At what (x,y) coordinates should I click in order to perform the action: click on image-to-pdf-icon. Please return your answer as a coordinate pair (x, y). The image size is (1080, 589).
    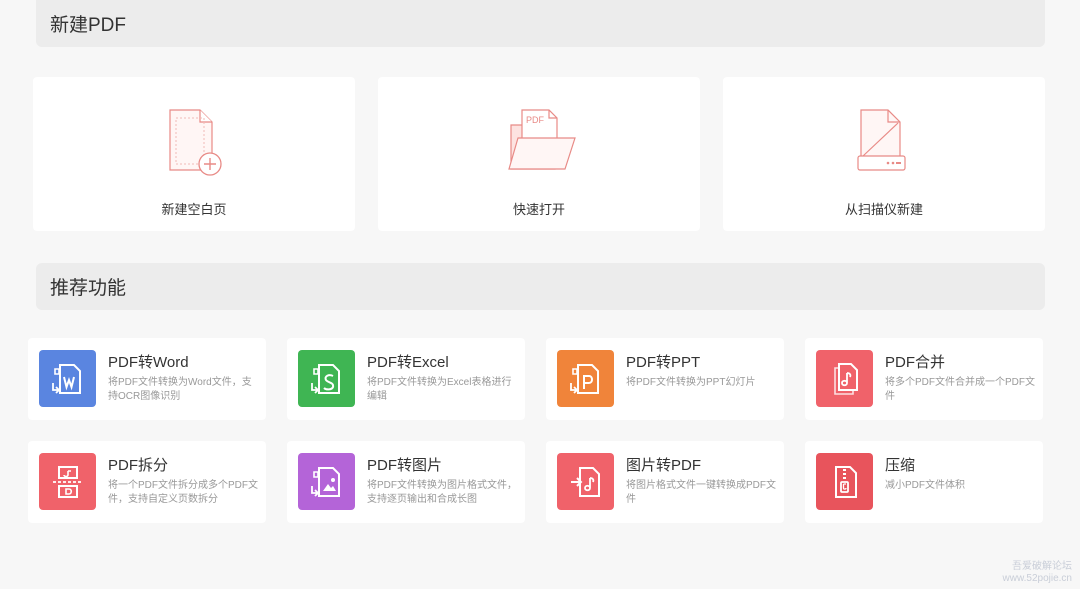
    Looking at the image, I should click on (585, 481).